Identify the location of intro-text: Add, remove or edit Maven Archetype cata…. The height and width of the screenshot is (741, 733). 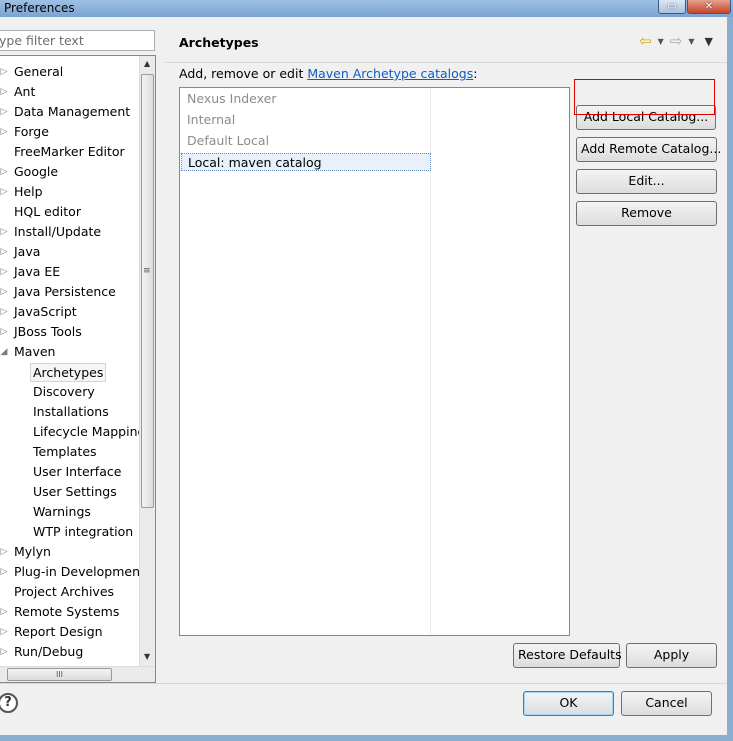
(328, 73).